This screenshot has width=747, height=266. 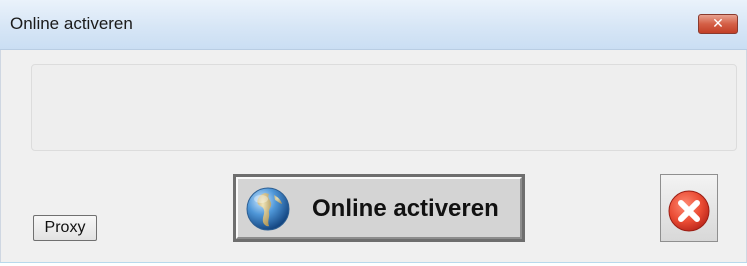 I want to click on window-close-button: ✕, so click(x=718, y=24).